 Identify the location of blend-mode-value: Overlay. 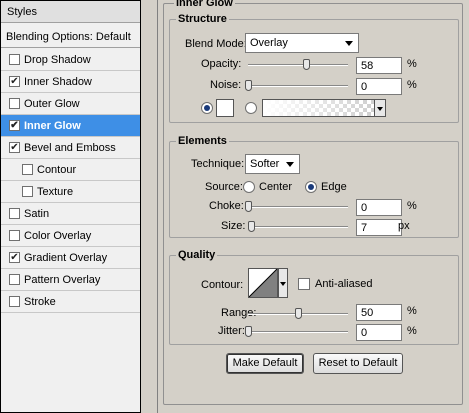
(269, 43).